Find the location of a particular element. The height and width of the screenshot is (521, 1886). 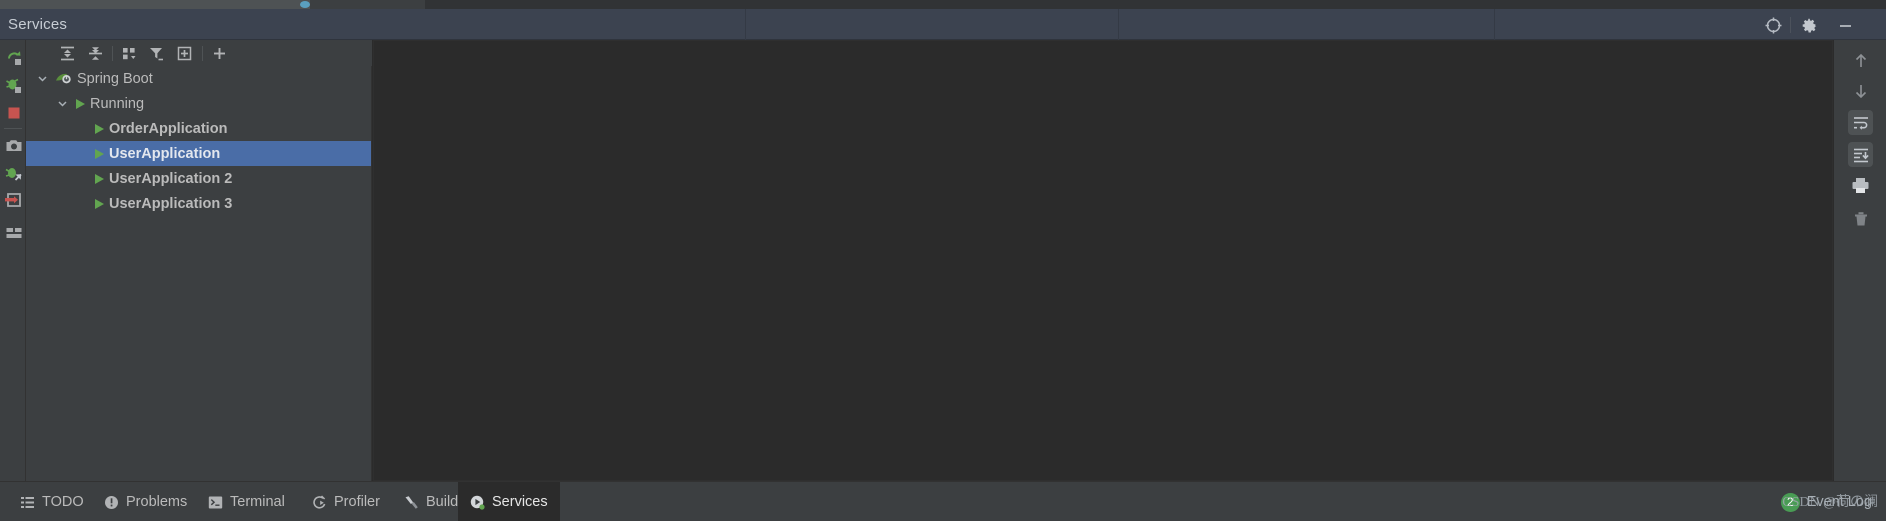

group-by-button is located at coordinates (129, 53).